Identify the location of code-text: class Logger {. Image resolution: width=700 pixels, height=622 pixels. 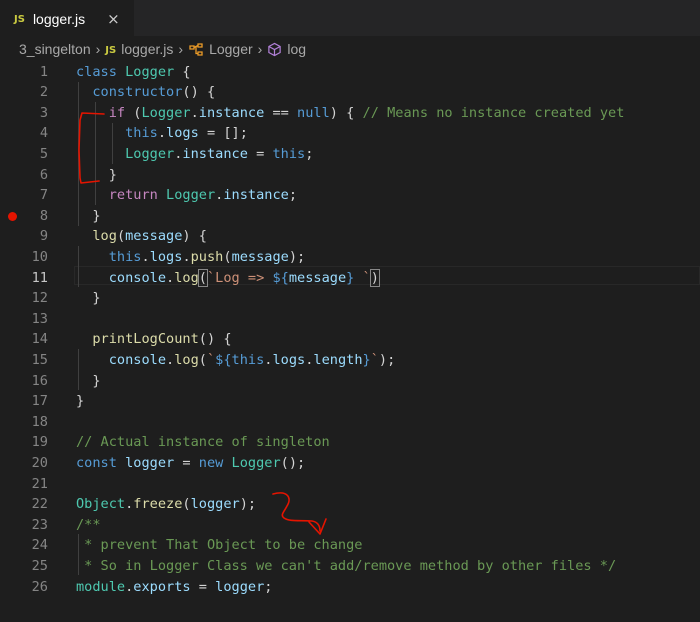
(133, 72).